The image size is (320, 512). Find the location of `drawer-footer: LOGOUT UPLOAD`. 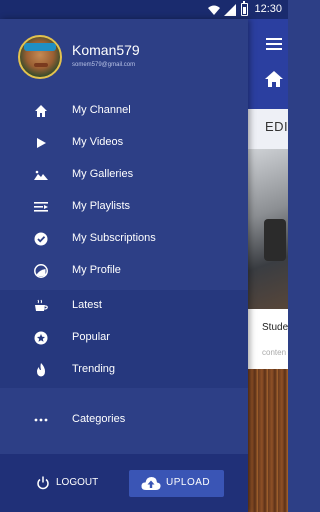

drawer-footer: LOGOUT UPLOAD is located at coordinates (124, 483).